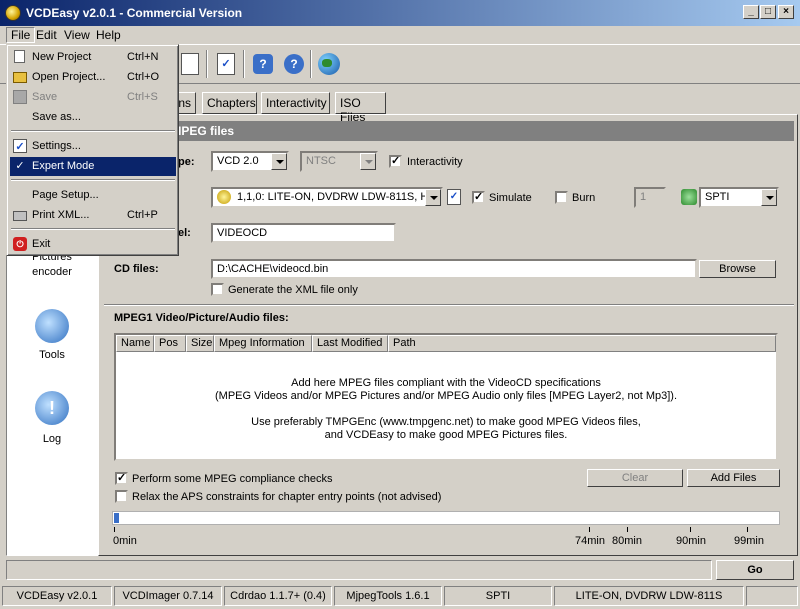 This screenshot has height=609, width=800. Describe the element at coordinates (226, 64) in the screenshot. I see `check-button: ✓` at that location.